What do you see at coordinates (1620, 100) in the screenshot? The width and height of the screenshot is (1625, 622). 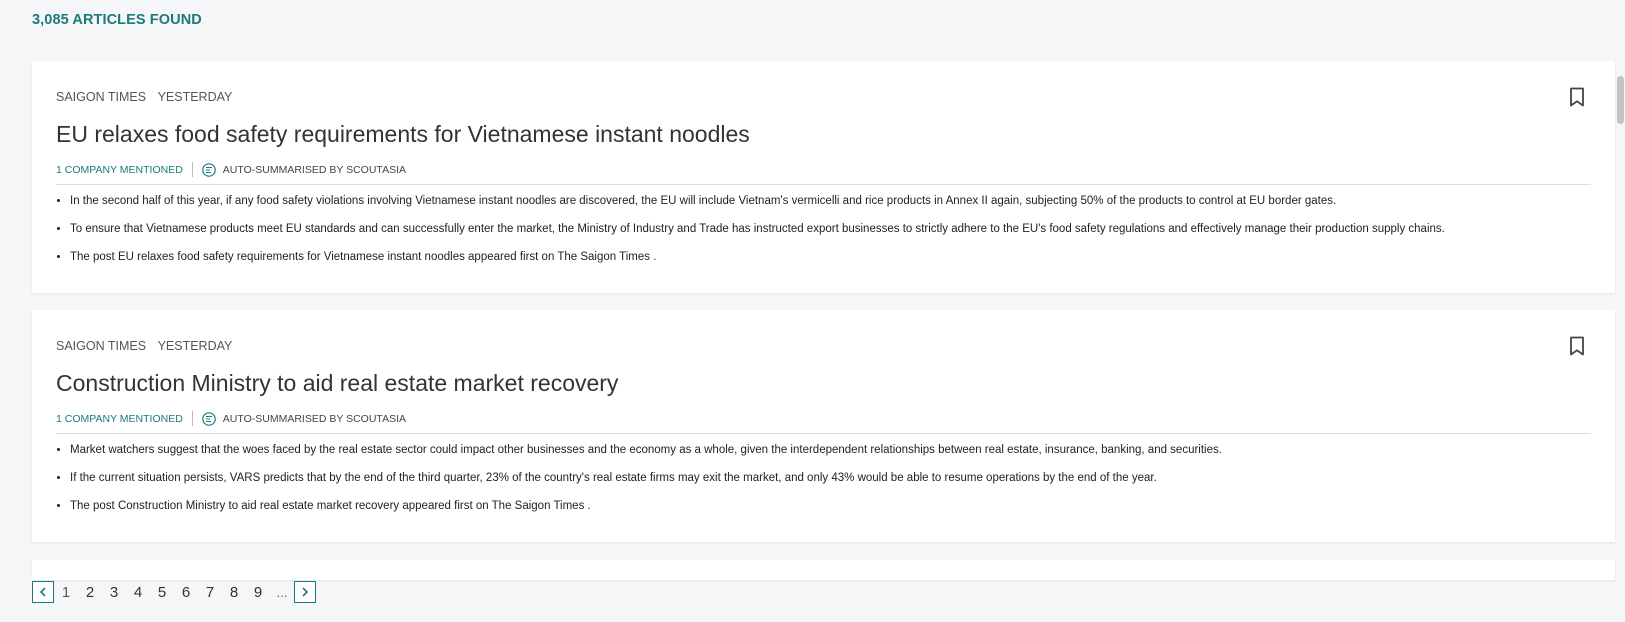 I see `scrollbar-thumb` at bounding box center [1620, 100].